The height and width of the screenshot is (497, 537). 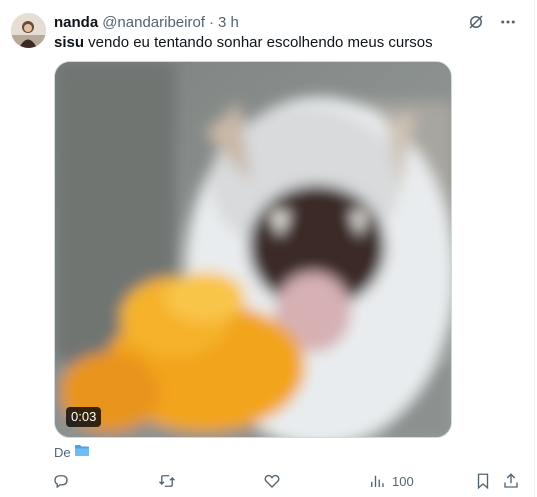 I want to click on bookmark-icon, so click(x=483, y=481).